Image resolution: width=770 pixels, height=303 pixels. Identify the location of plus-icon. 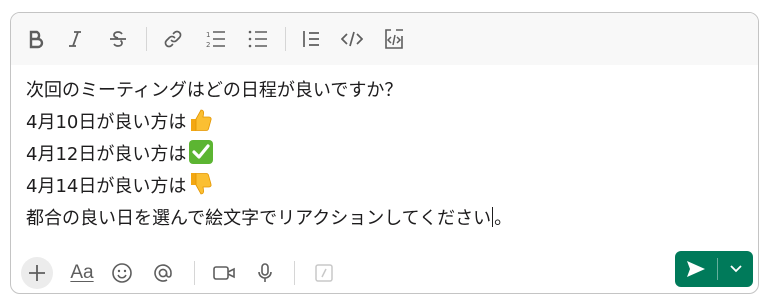
(37, 273).